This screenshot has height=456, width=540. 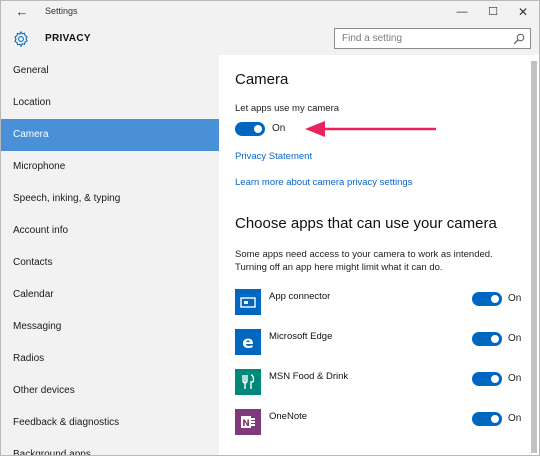 What do you see at coordinates (323, 182) in the screenshot?
I see `learn-more-link: Learn more about camera privacy settings` at bounding box center [323, 182].